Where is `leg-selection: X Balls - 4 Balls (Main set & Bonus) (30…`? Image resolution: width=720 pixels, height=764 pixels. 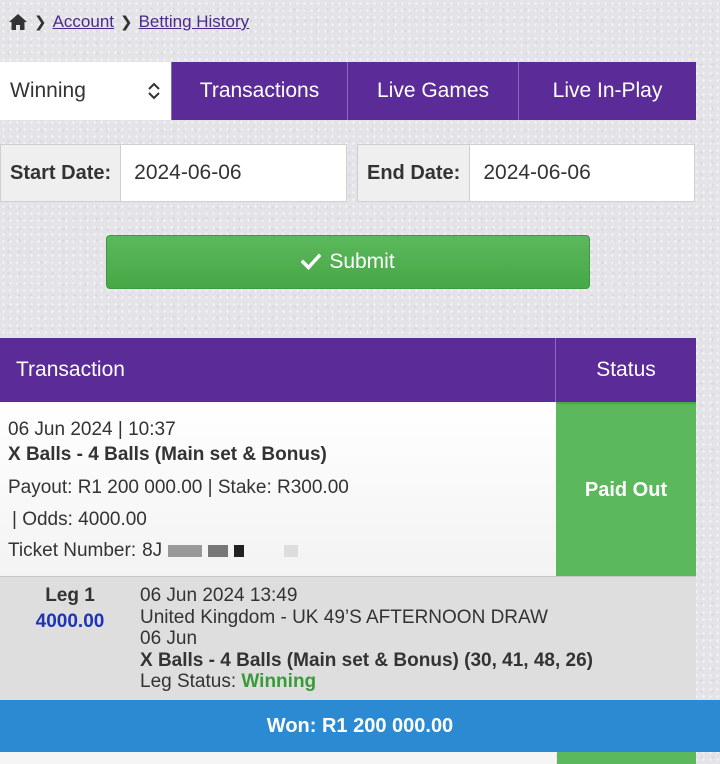
leg-selection: X Balls - 4 Balls (Main set & Bonus) (30… is located at coordinates (366, 660).